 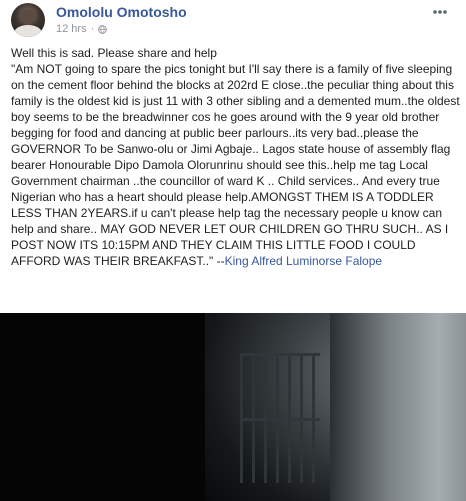 I want to click on photo-wall, so click(x=398, y=407).